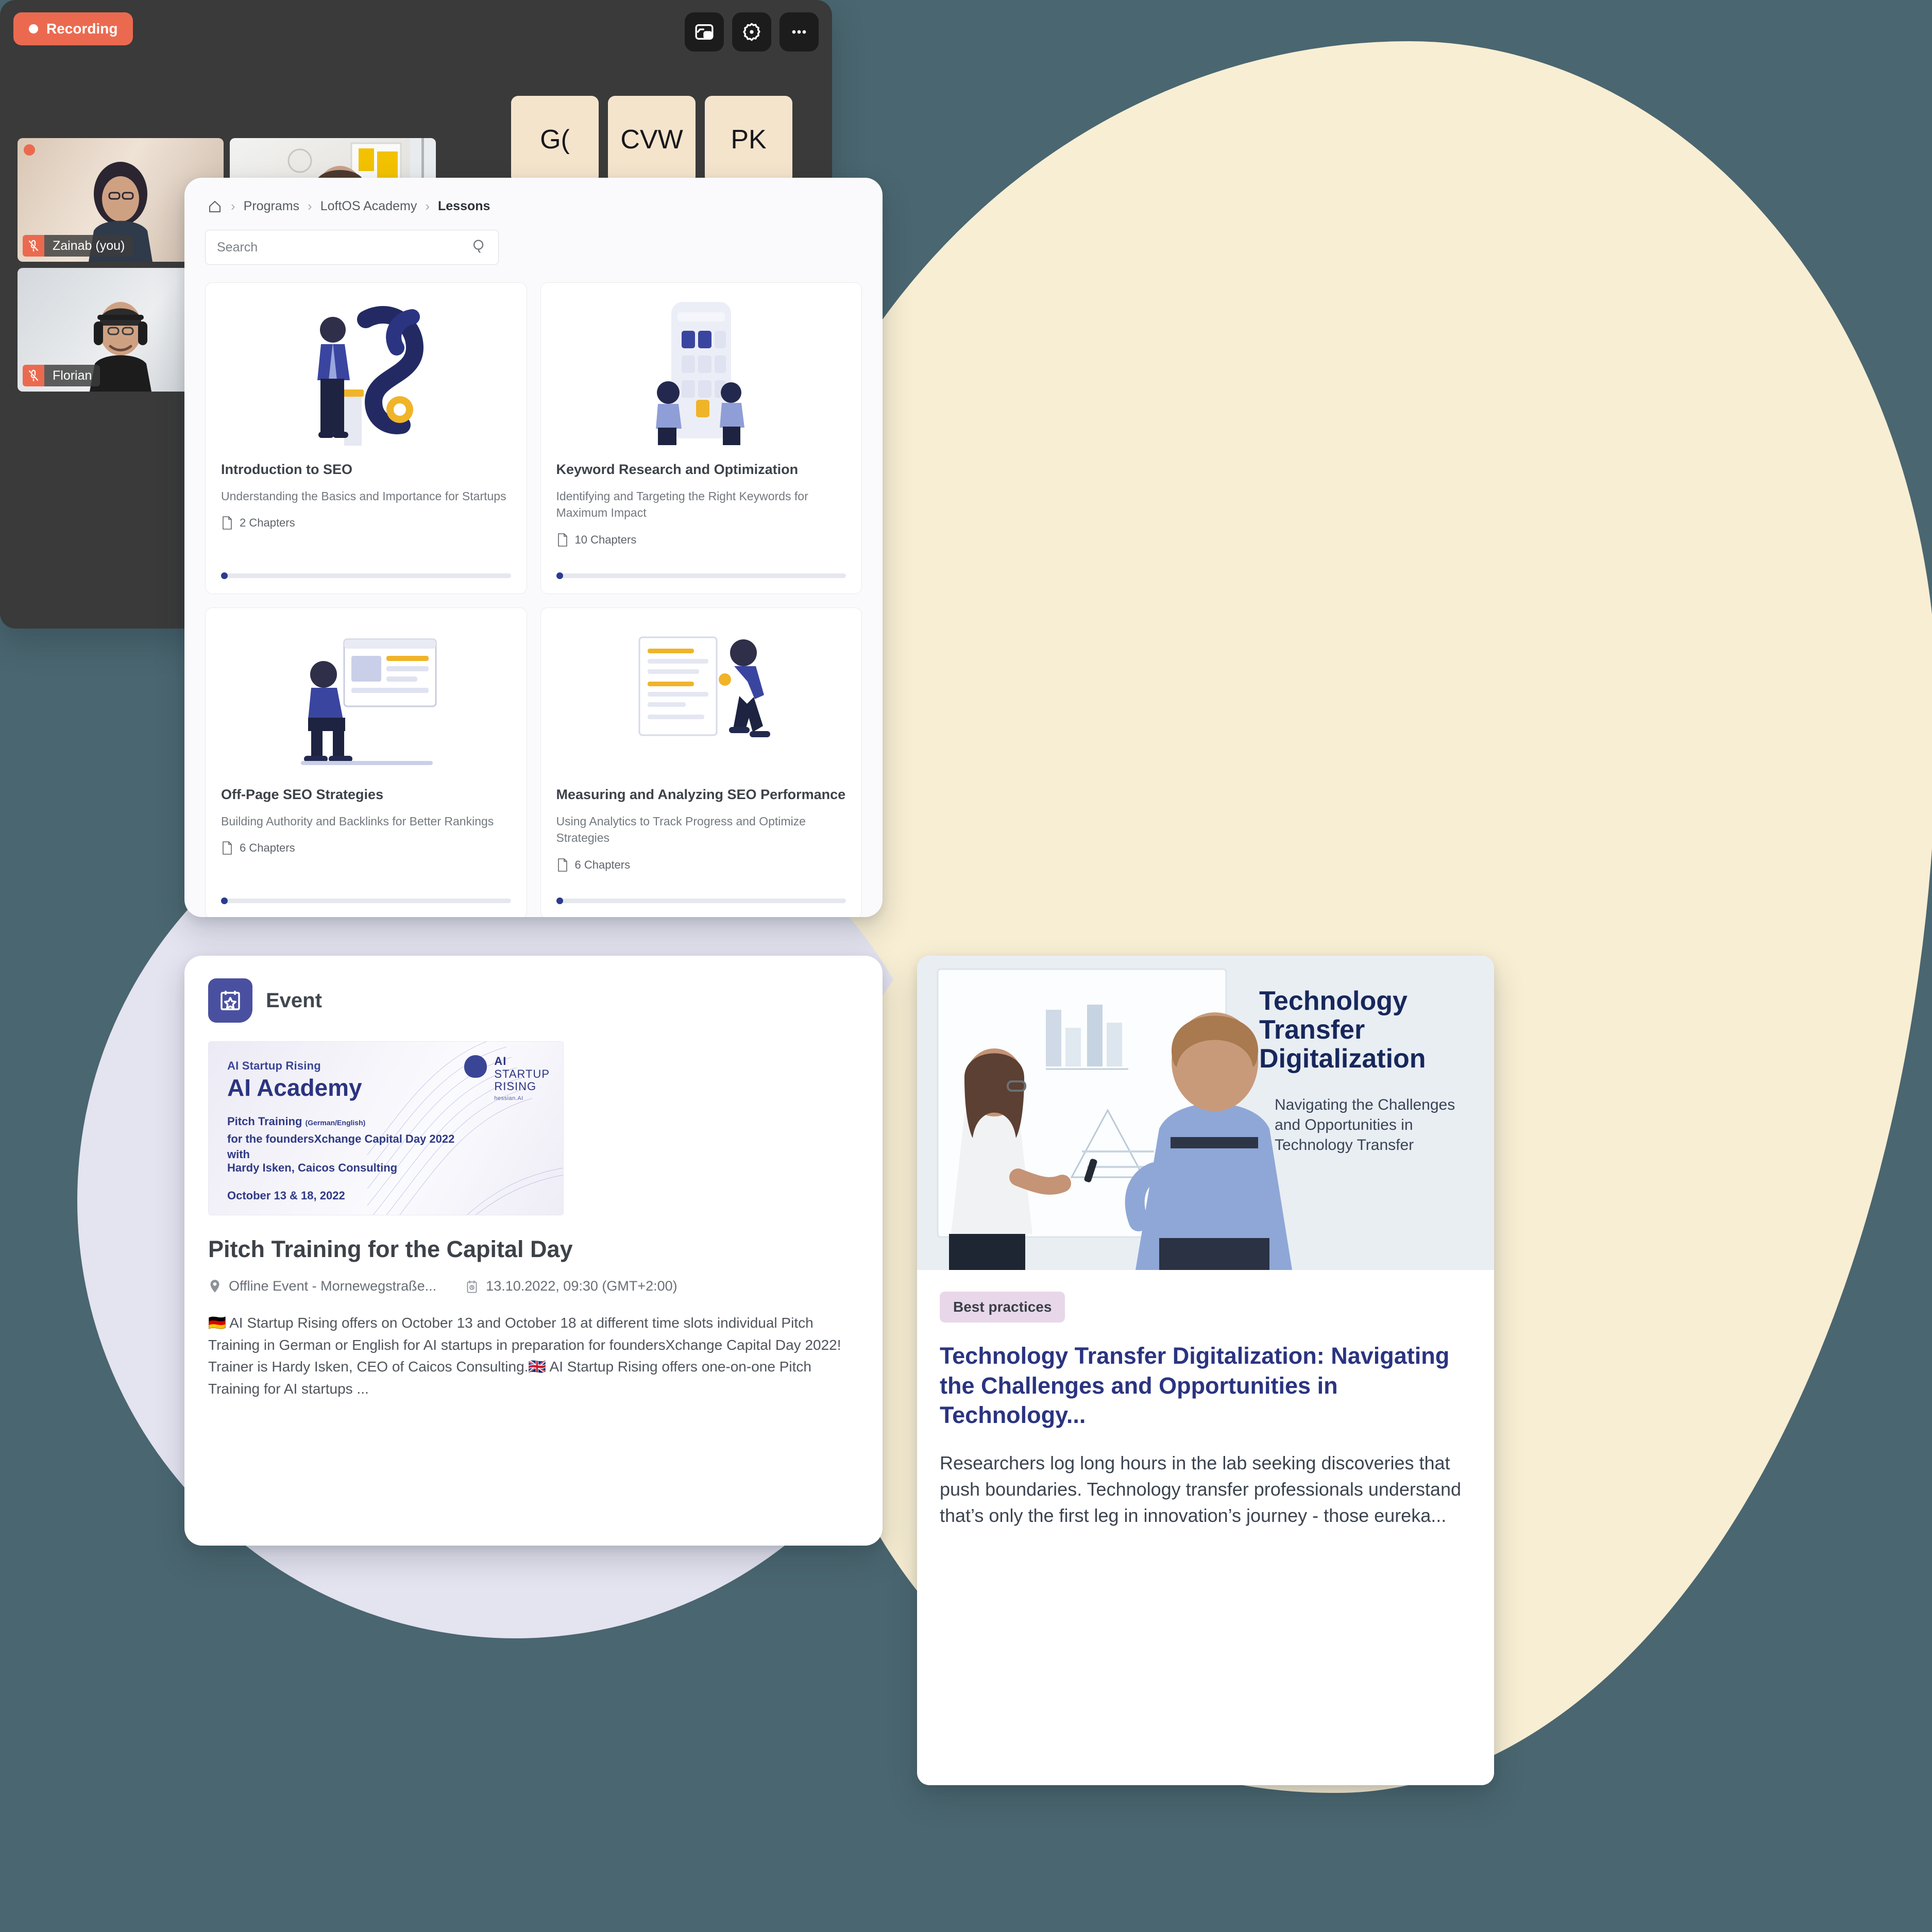 The width and height of the screenshot is (1932, 1932). I want to click on event-datetime: 13.10.2022, 09:30 (GMT+2:00), so click(571, 1287).